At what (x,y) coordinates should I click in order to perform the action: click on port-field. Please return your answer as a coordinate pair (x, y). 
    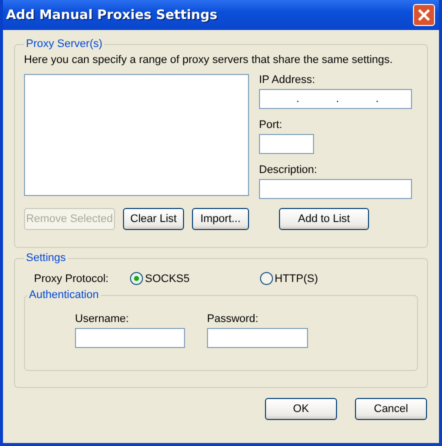
    Looking at the image, I should click on (286, 144).